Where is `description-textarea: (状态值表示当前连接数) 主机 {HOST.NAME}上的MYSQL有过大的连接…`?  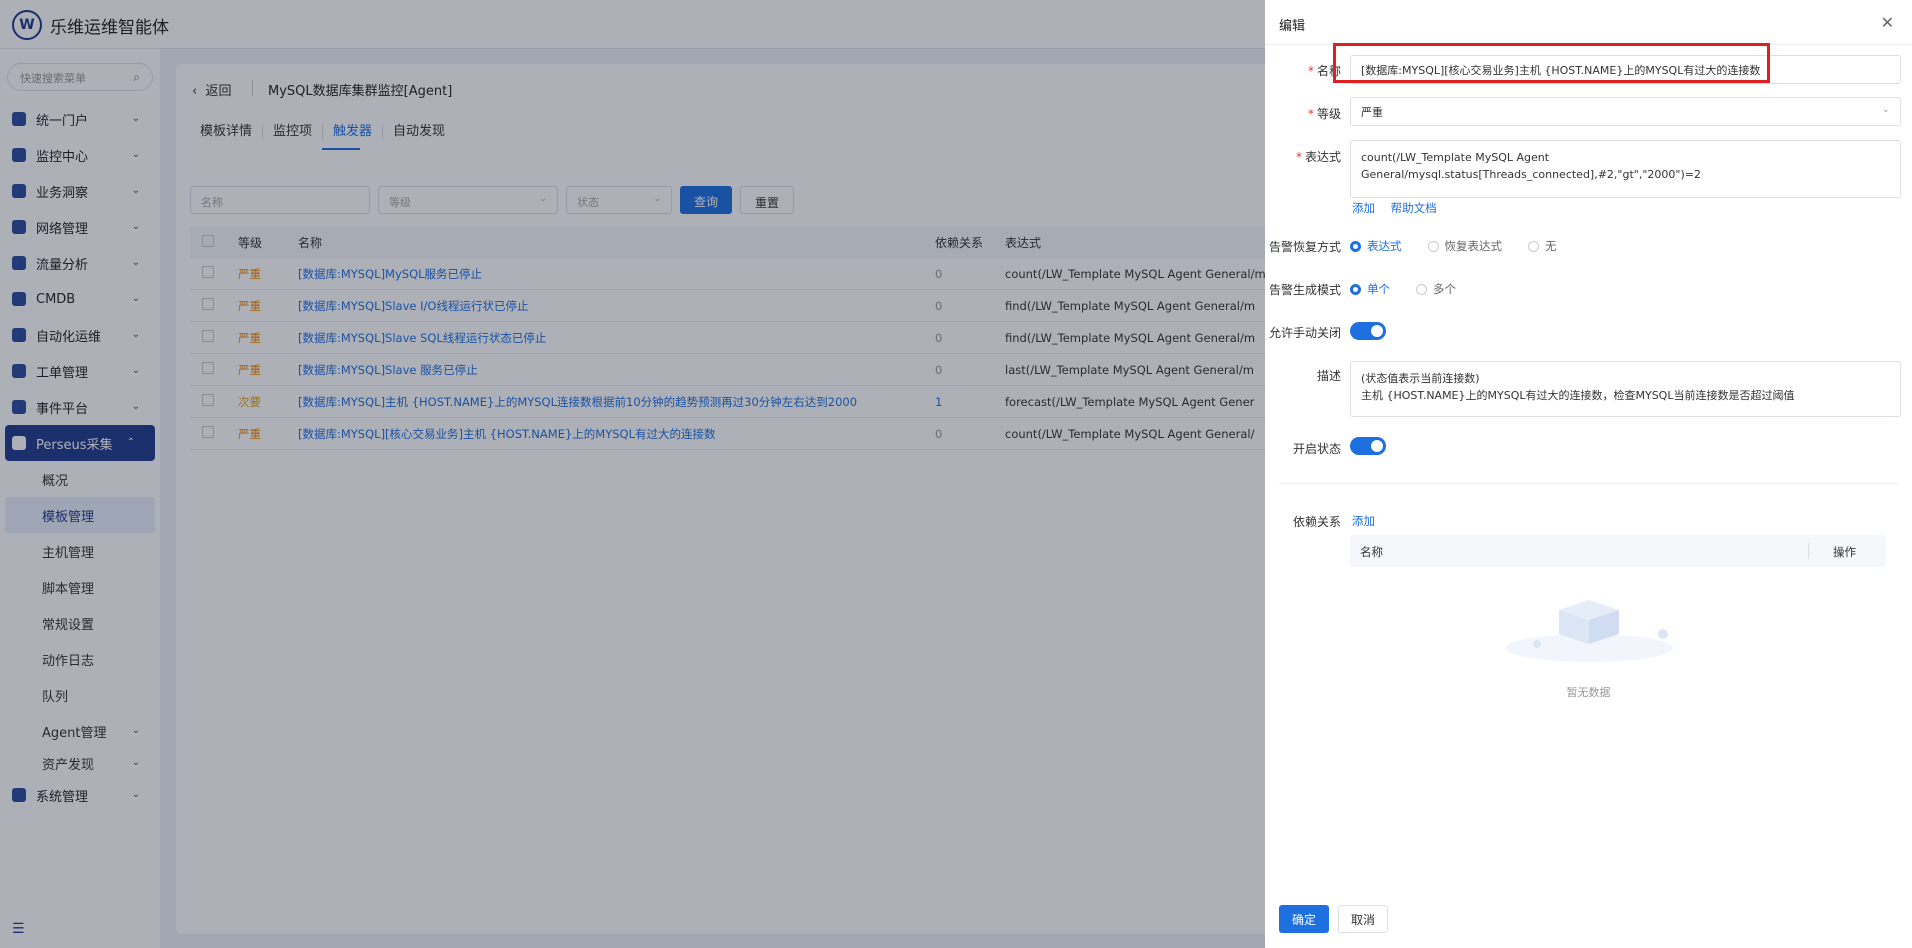 description-textarea: (状态值表示当前连接数) 主机 {HOST.NAME}上的MYSQL有过大的连接… is located at coordinates (1625, 389).